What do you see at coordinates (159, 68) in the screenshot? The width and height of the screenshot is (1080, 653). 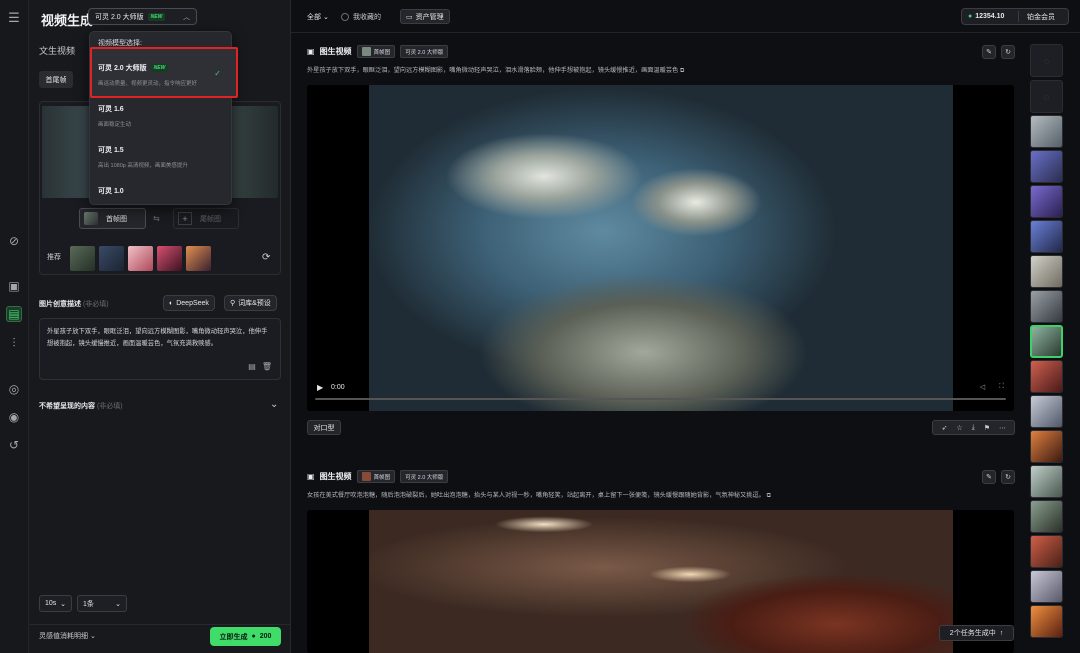 I see `new-badge: NEW` at bounding box center [159, 68].